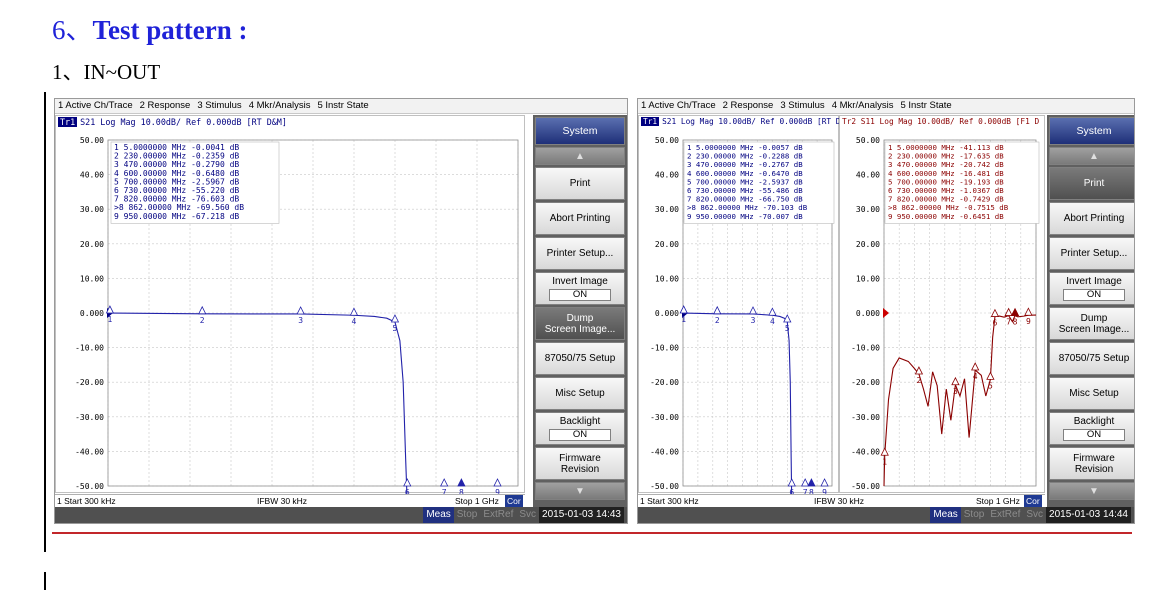 The width and height of the screenshot is (1175, 590). Describe the element at coordinates (170, 30) in the screenshot. I see `section-title: Test pattern :` at that location.